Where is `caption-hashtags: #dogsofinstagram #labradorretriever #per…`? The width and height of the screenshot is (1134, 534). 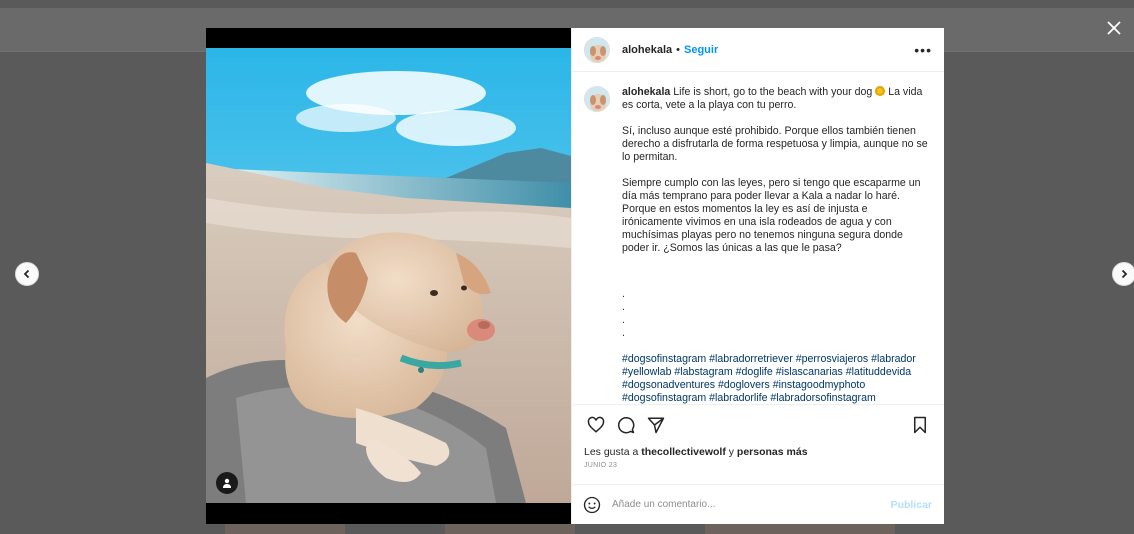 caption-hashtags: #dogsofinstagram #labradorretriever #per… is located at coordinates (775, 378).